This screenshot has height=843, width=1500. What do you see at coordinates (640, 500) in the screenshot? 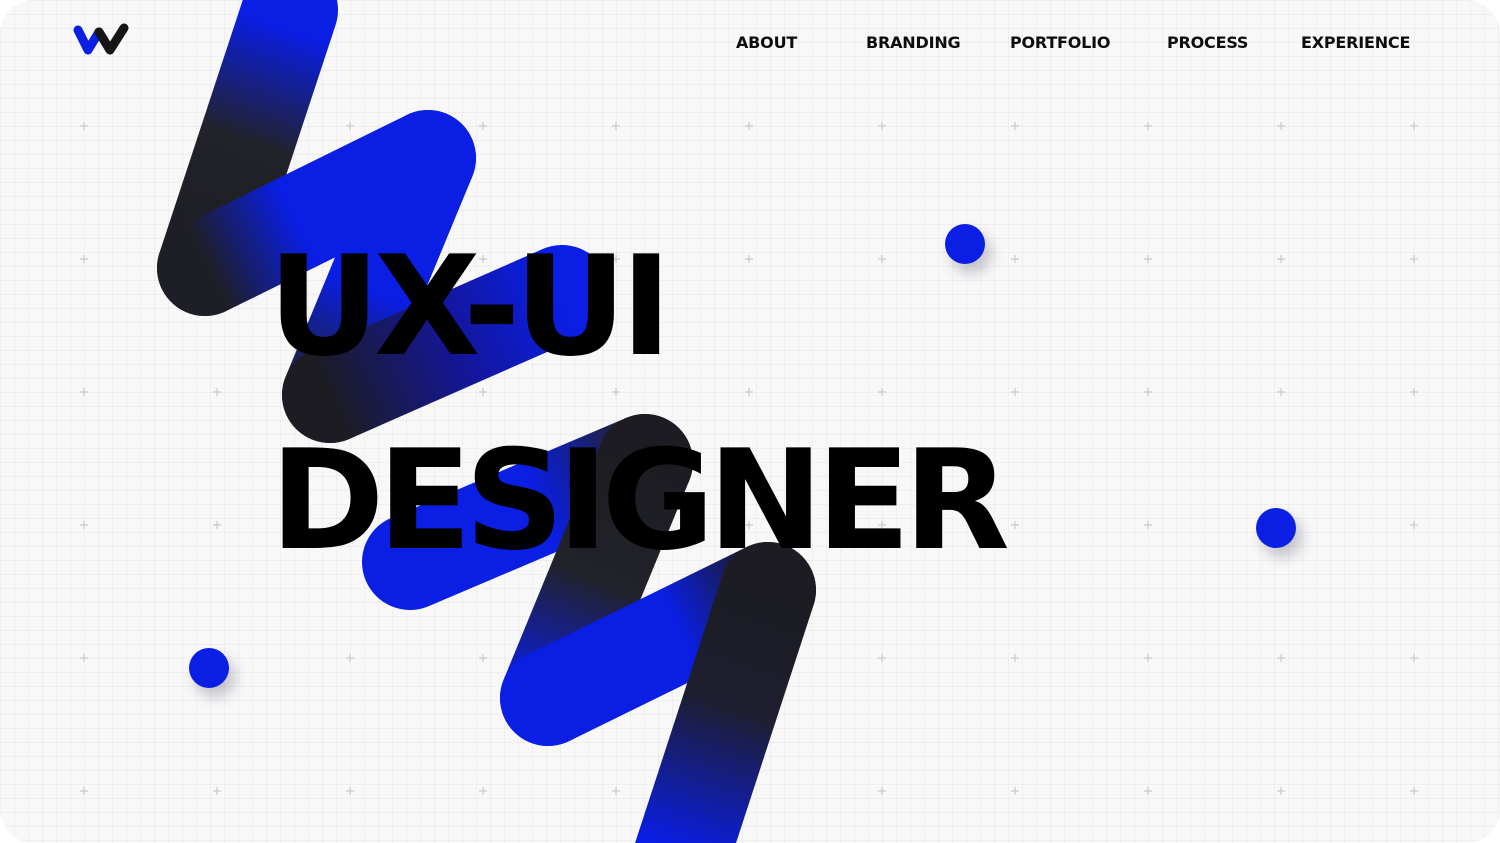
I see `hero-title-line-2: DESIGNER` at bounding box center [640, 500].